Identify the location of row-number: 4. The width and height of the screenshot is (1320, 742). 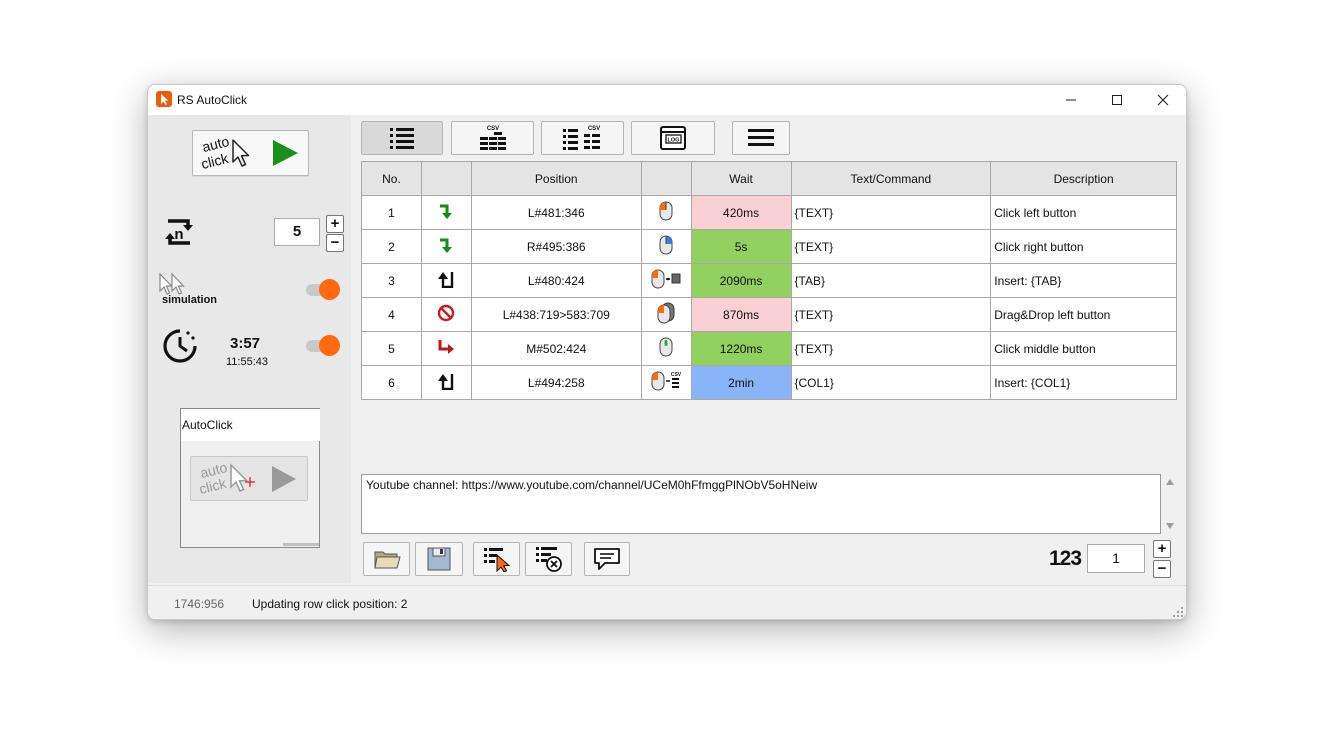
(391, 314).